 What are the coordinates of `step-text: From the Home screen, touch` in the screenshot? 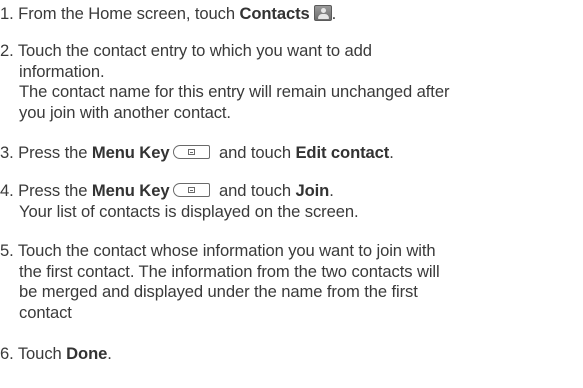 It's located at (129, 13).